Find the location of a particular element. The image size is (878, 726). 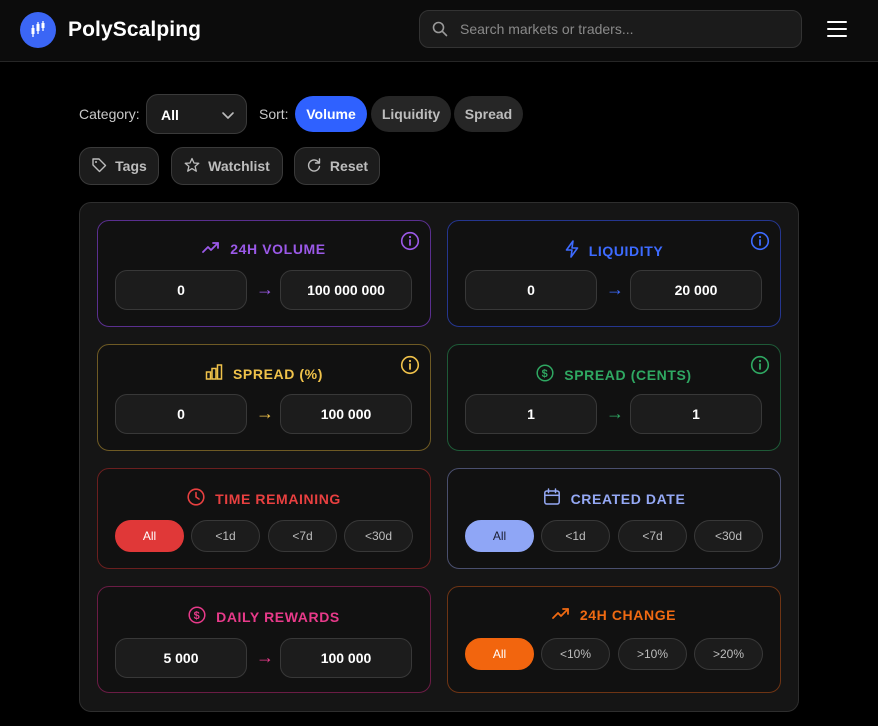

liquidity-title-text: LIQUIDITY is located at coordinates (626, 250).